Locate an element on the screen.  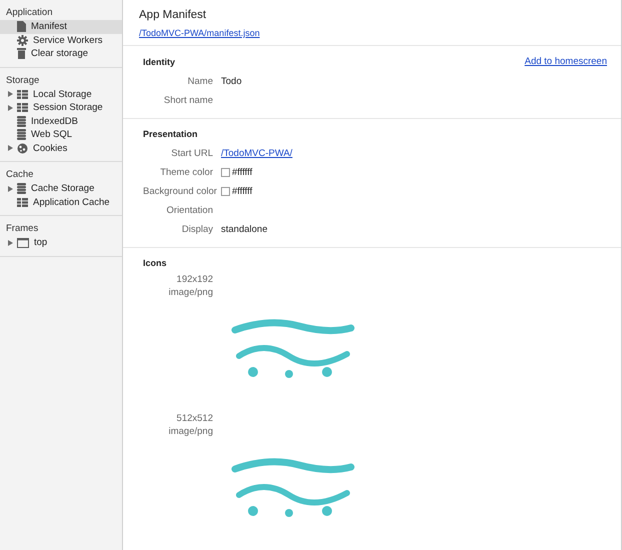
field-label: Start URL is located at coordinates (191, 153).